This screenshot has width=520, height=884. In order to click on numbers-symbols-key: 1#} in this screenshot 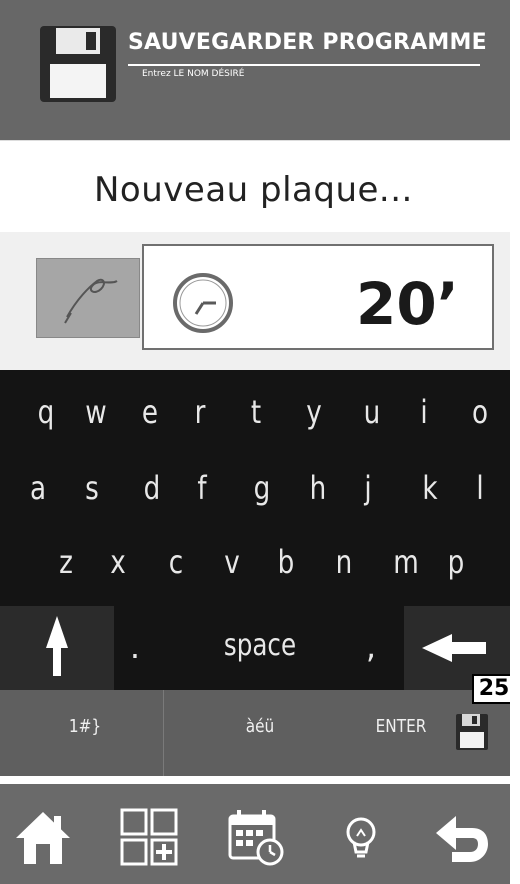, I will do `click(85, 726)`.